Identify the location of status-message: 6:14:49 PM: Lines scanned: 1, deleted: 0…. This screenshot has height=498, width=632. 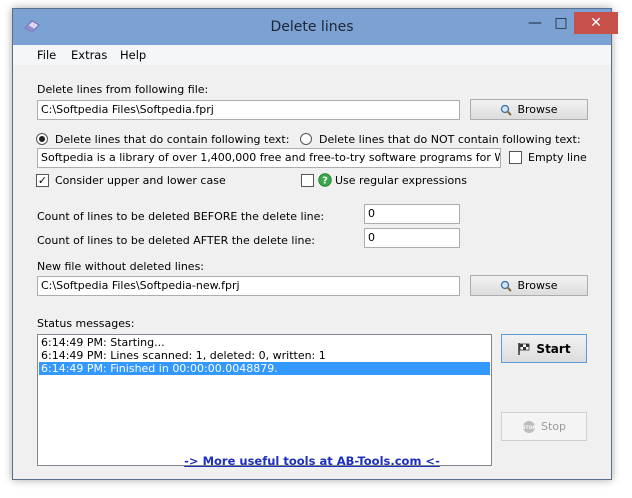
(264, 355).